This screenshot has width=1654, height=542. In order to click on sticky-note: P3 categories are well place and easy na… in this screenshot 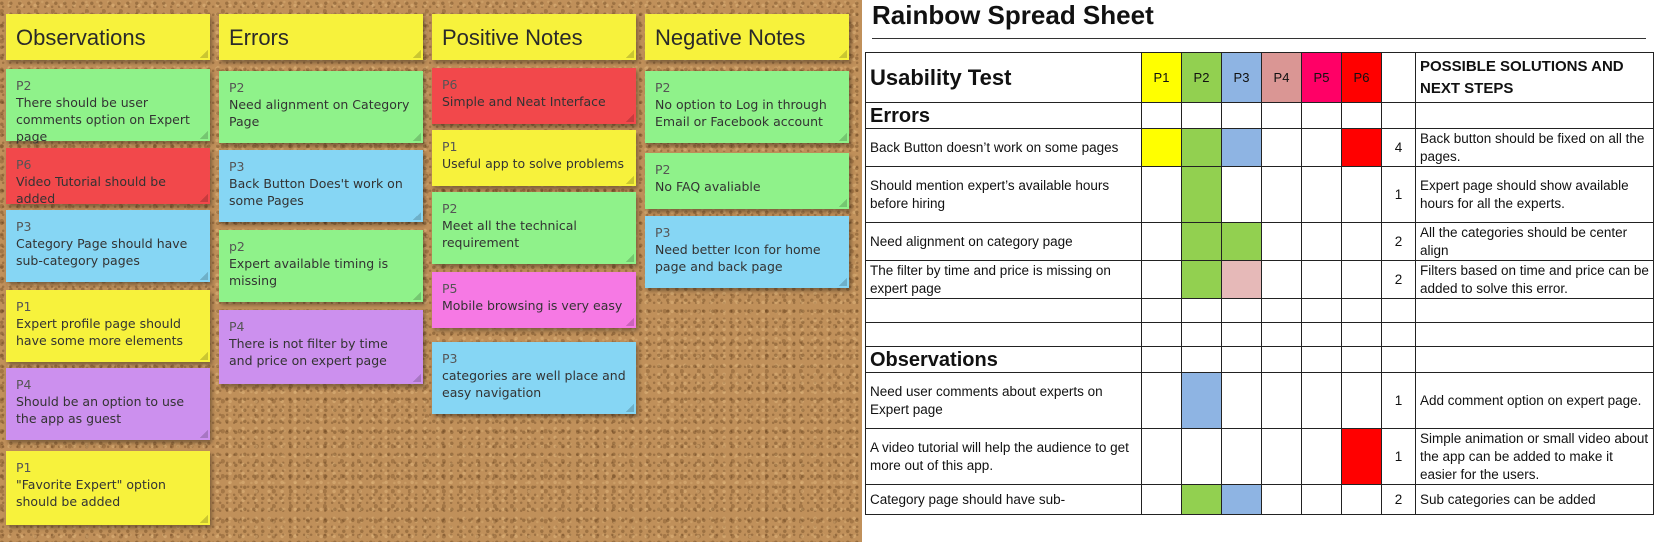, I will do `click(534, 378)`.